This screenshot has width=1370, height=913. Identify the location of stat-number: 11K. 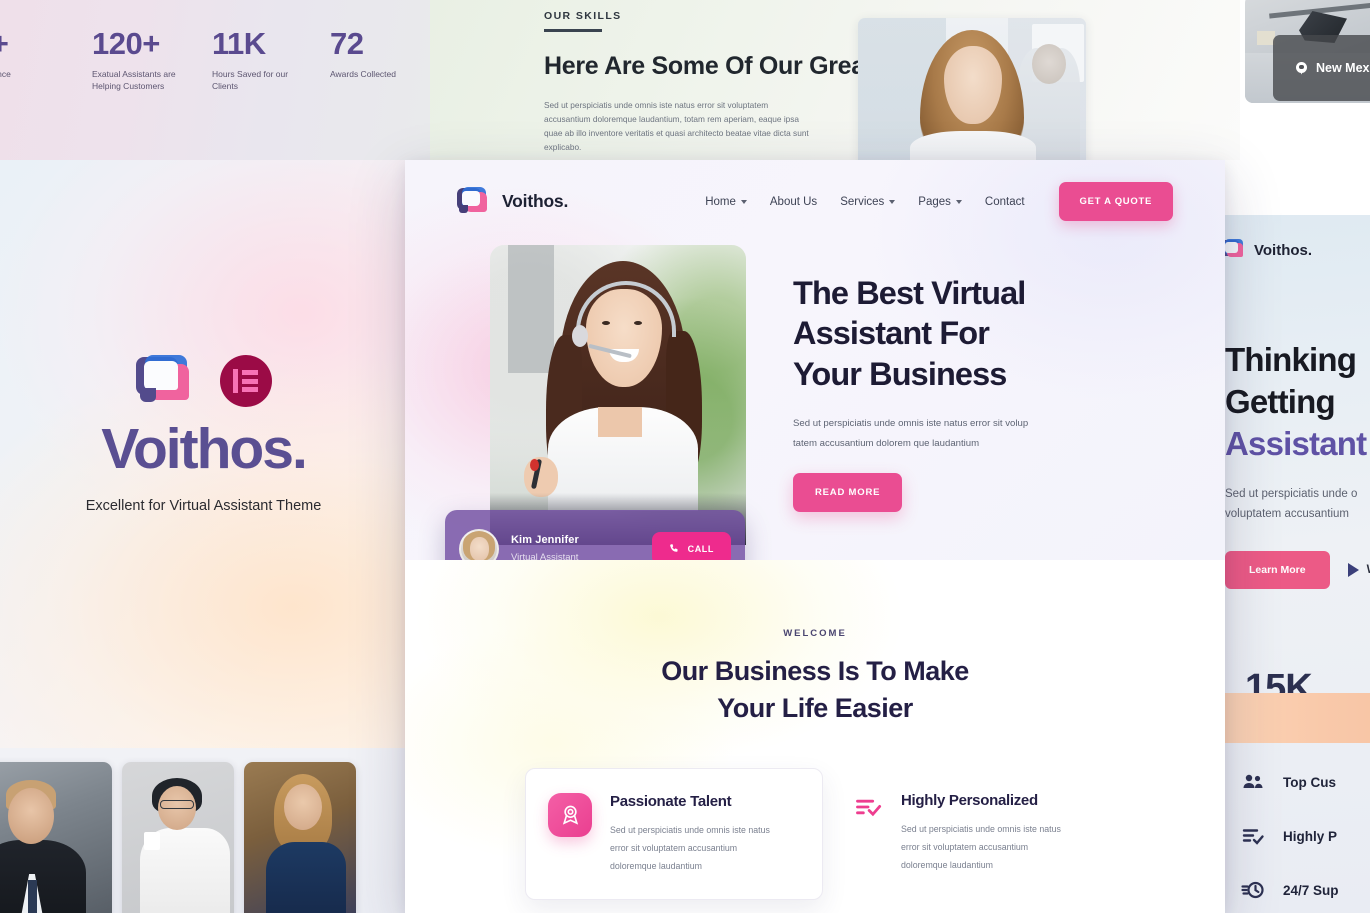
(239, 43).